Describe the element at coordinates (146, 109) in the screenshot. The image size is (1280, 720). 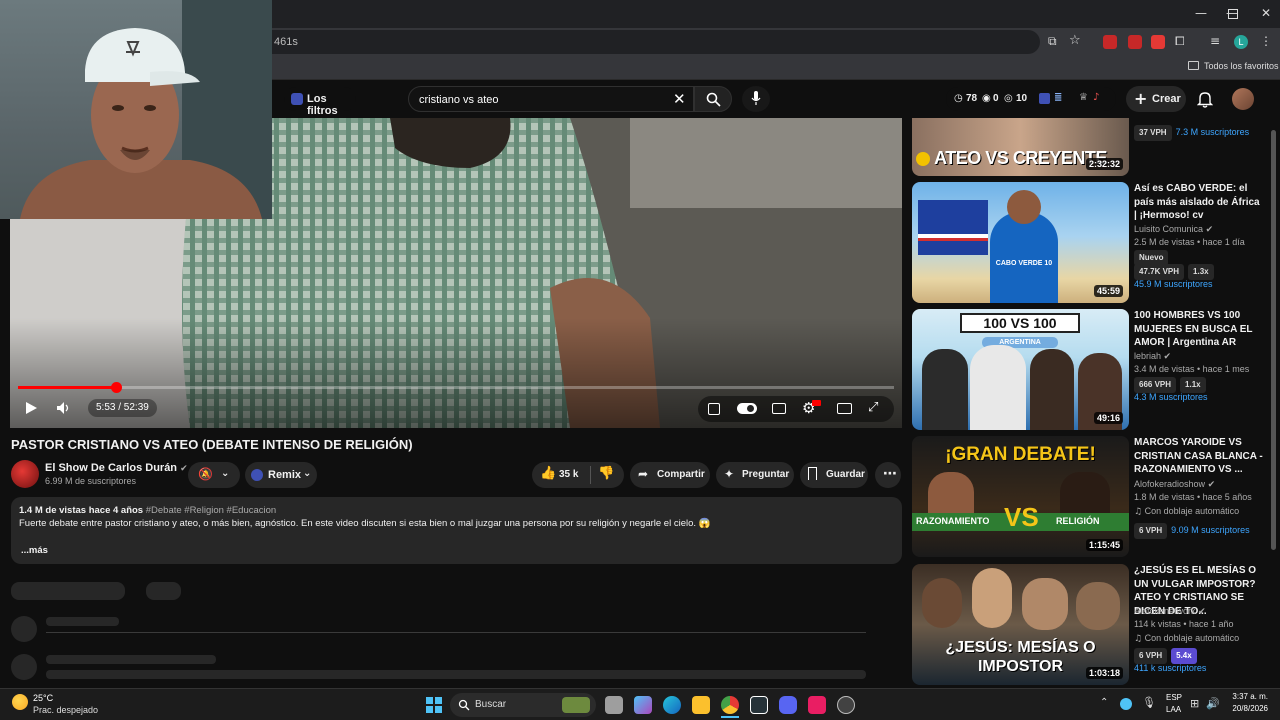
I see `webcam-person-image` at that location.